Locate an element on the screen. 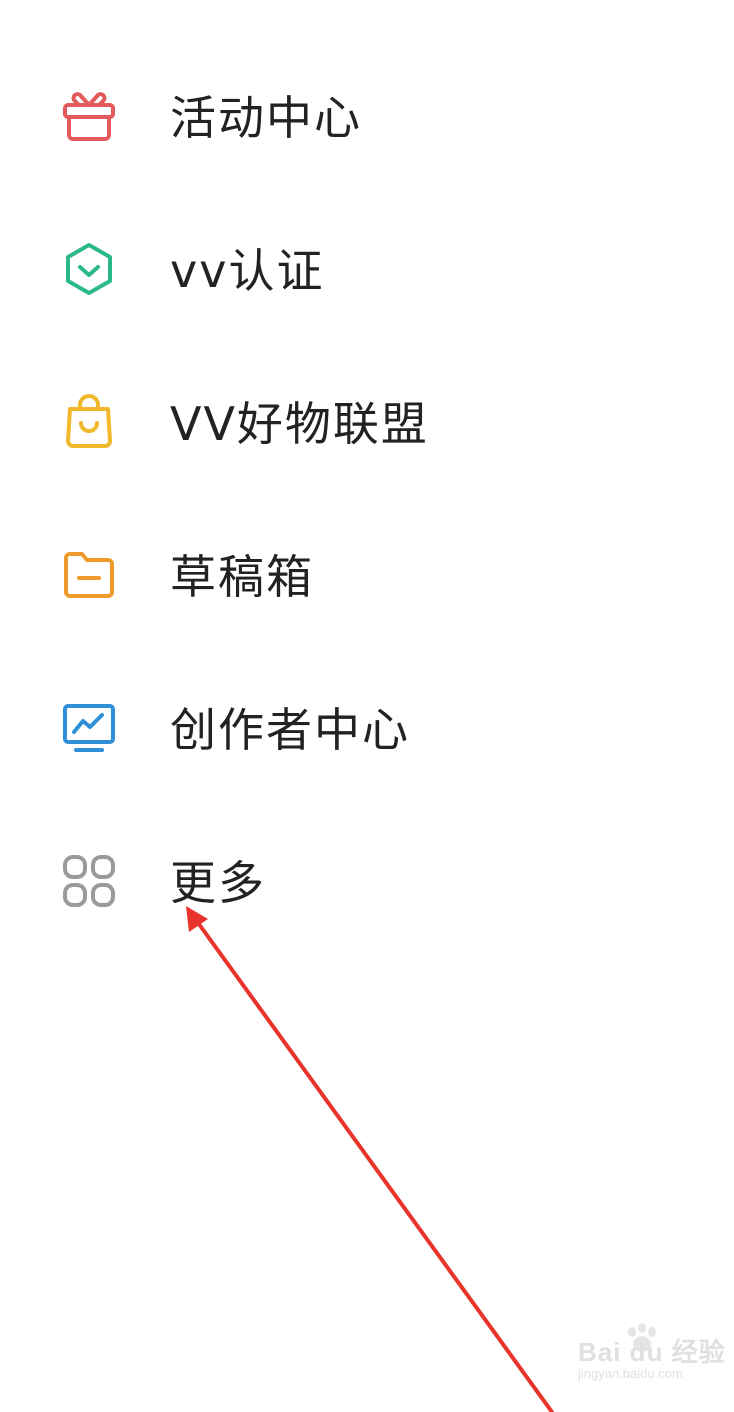  verified-shield-icon is located at coordinates (89, 269).